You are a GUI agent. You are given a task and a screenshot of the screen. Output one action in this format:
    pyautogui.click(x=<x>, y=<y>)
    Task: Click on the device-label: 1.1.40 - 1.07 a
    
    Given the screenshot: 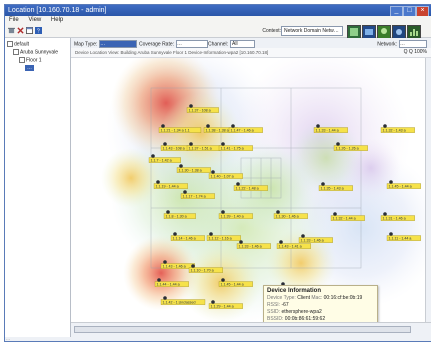 What is the action you would take?
    pyautogui.click(x=222, y=176)
    